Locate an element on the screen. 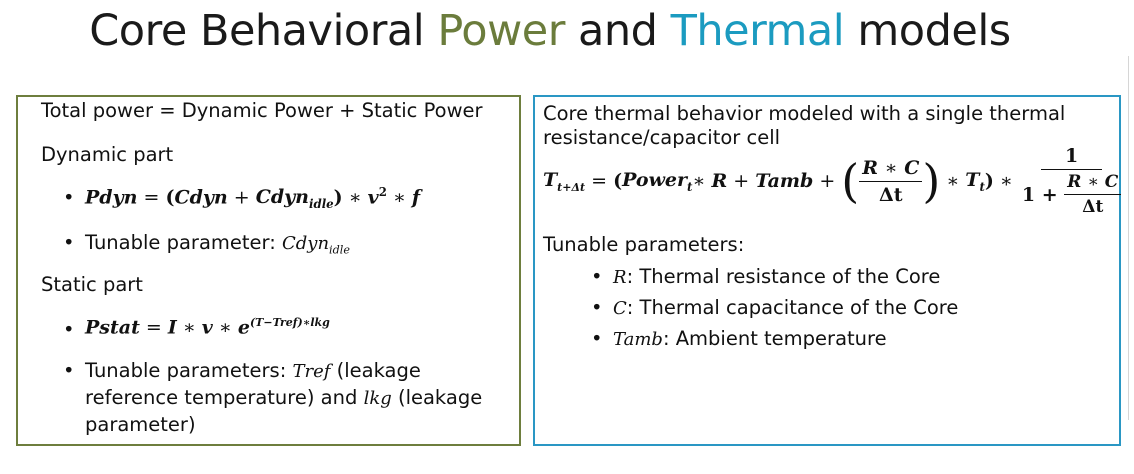 The height and width of the screenshot is (474, 1134). title-power-word: Power is located at coordinates (501, 31).